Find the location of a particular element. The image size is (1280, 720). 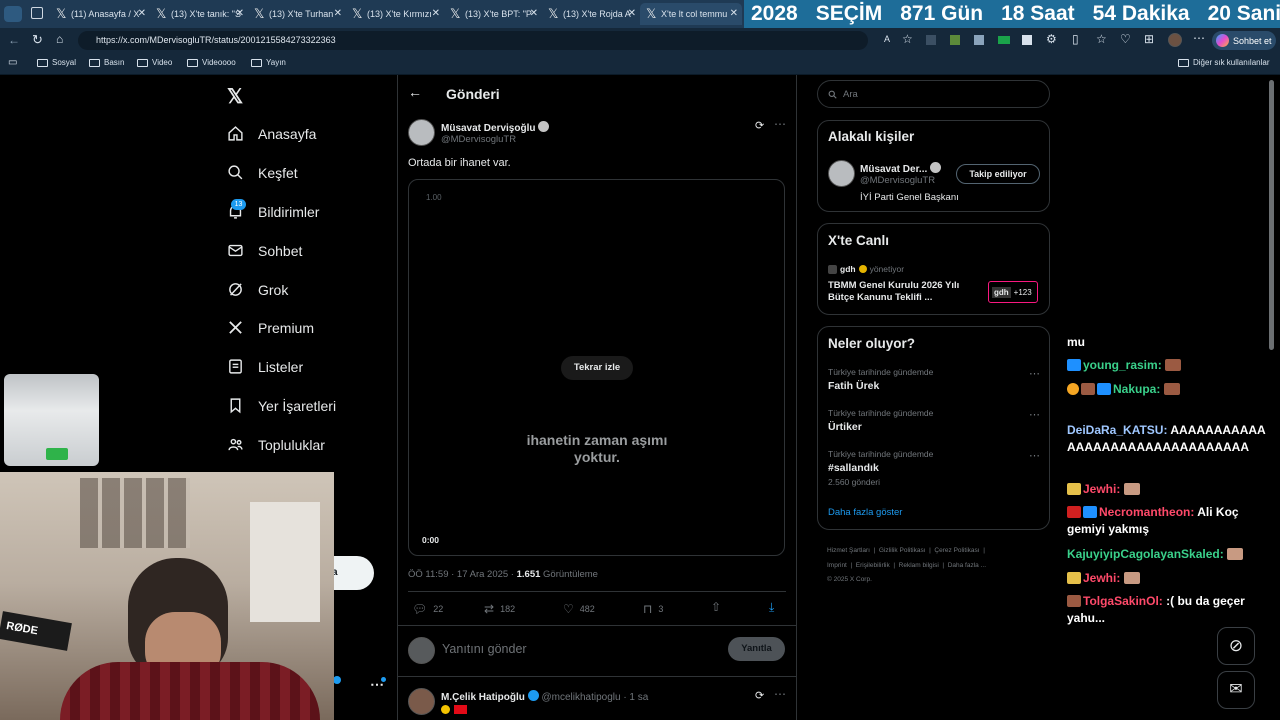

collections-icon: ⊞ is located at coordinates (1149, 39).